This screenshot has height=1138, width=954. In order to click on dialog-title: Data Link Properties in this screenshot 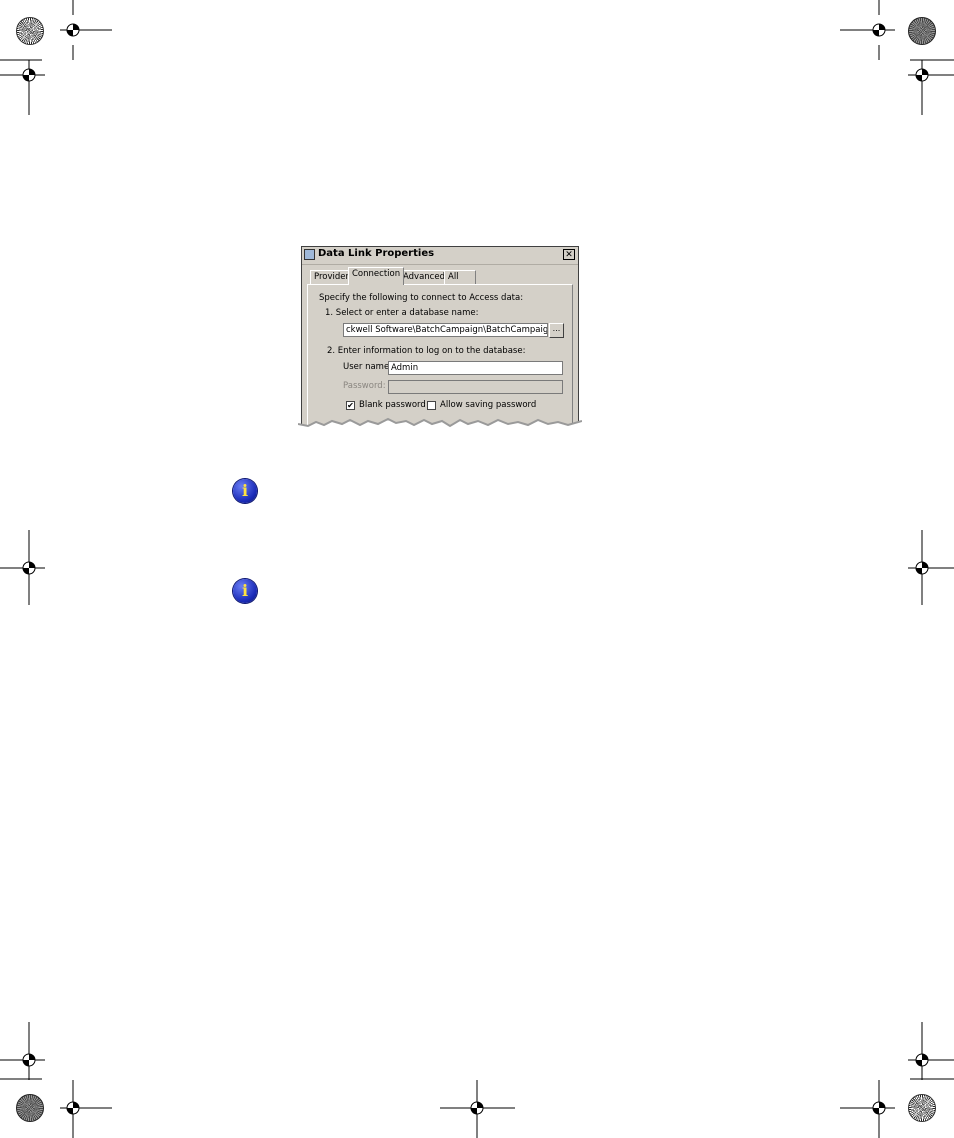, I will do `click(376, 253)`.